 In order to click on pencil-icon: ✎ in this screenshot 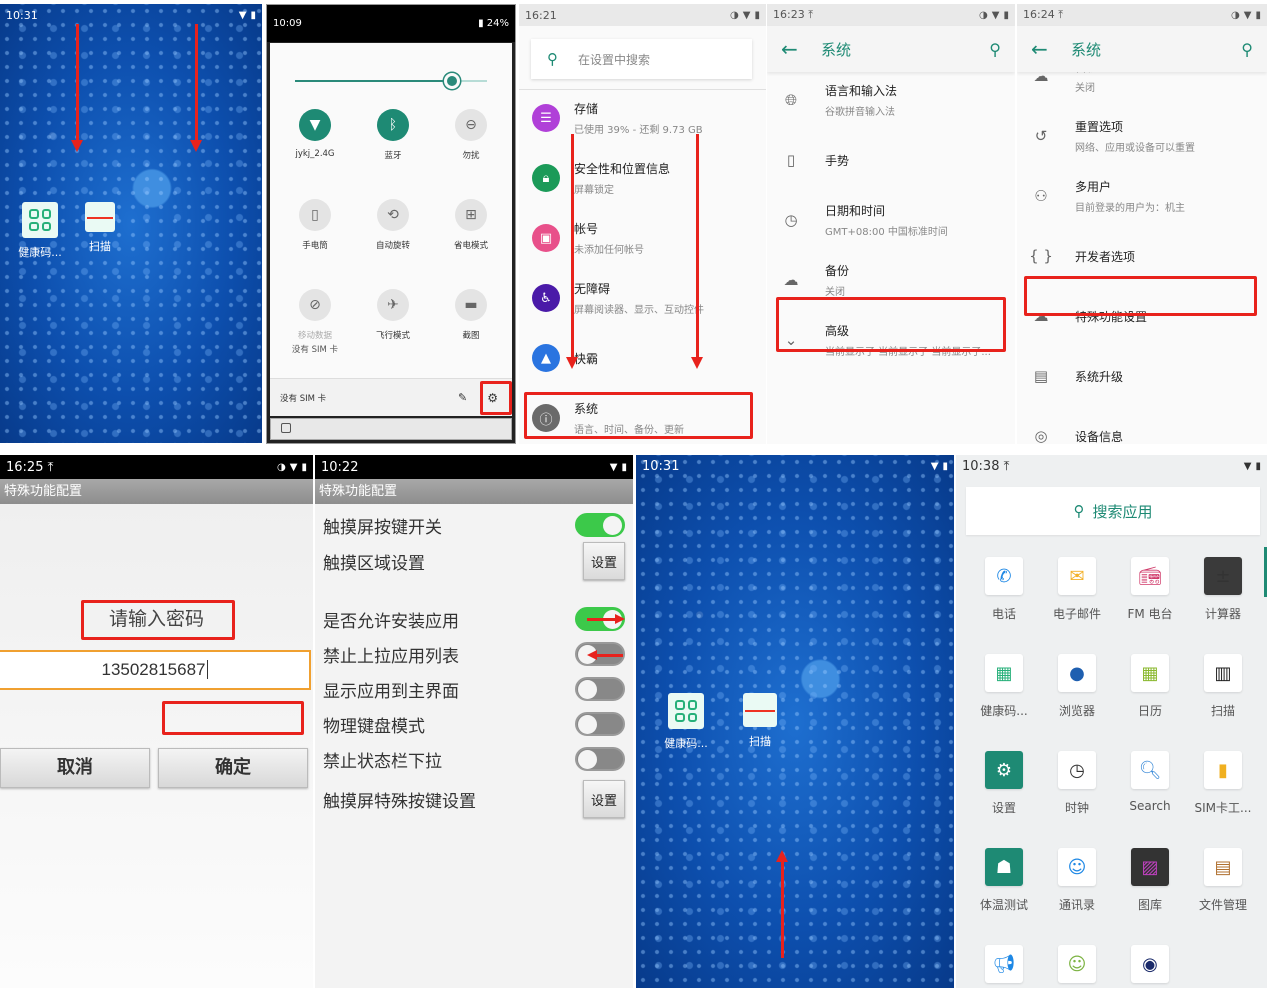, I will do `click(462, 397)`.